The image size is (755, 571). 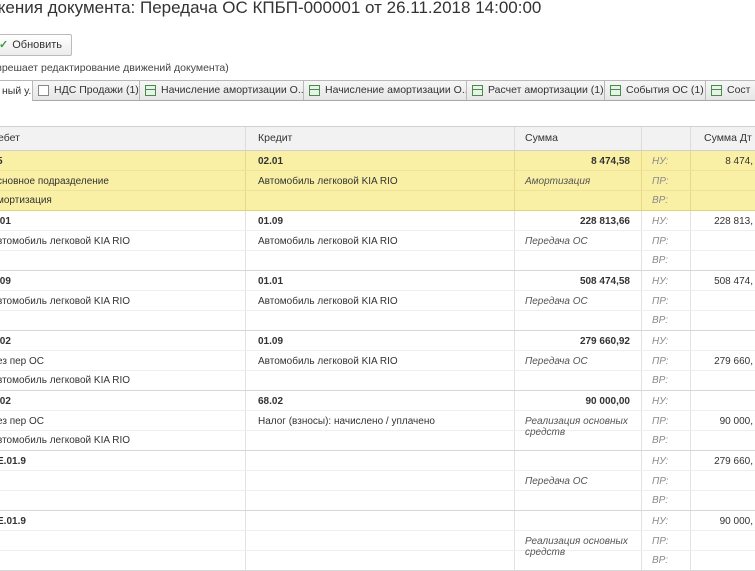 I want to click on sum-dt-nu: 508 474,, so click(x=733, y=281).